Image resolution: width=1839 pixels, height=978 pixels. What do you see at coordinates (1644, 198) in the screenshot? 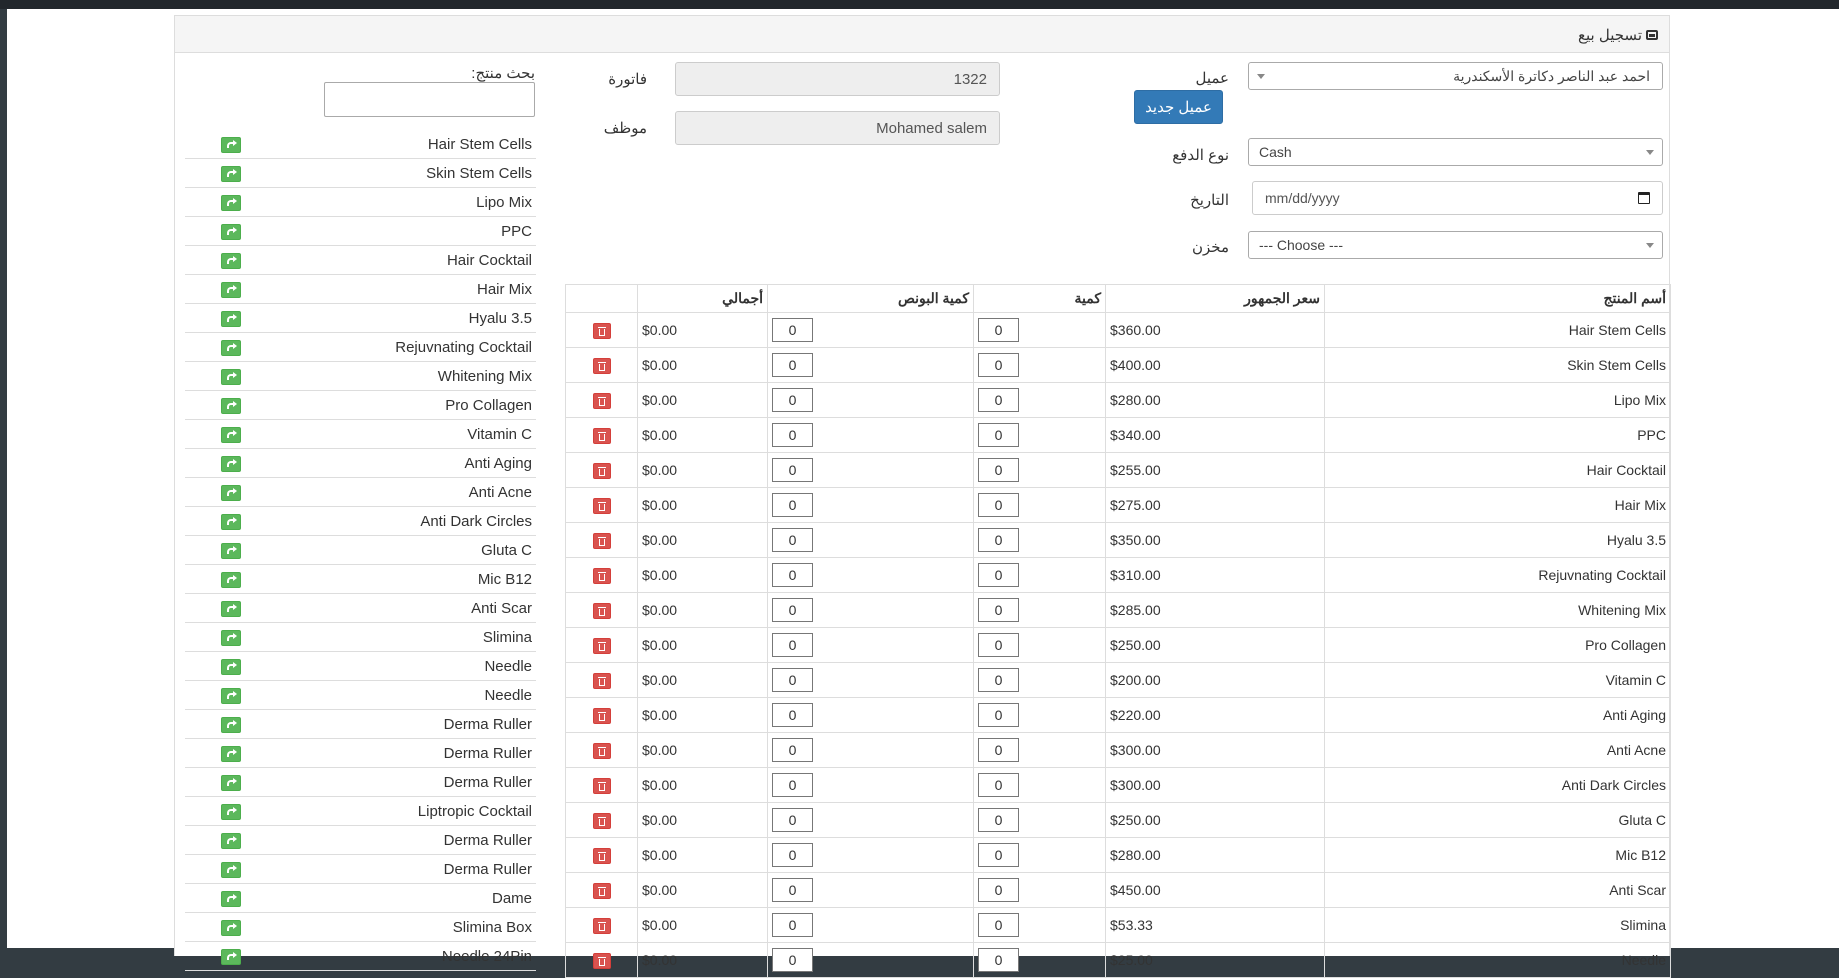
I see `calendar-icon` at bounding box center [1644, 198].